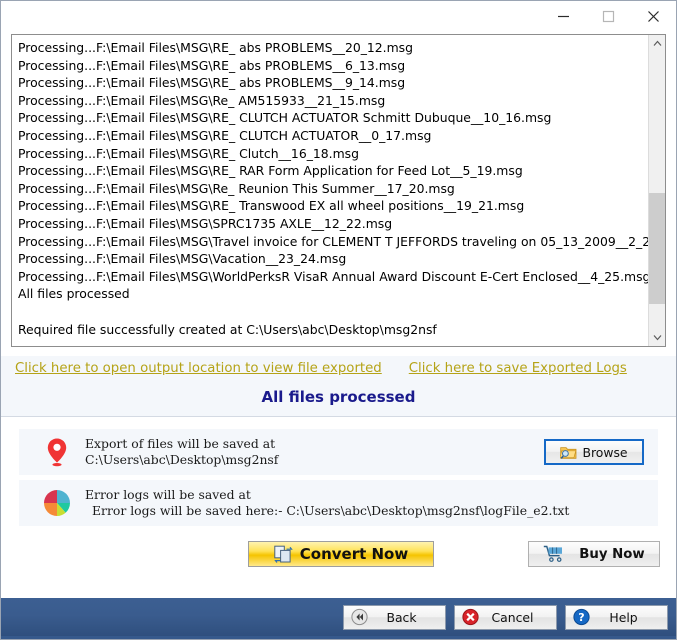 The image size is (677, 640). Describe the element at coordinates (394, 617) in the screenshot. I see `back-button: Back` at that location.